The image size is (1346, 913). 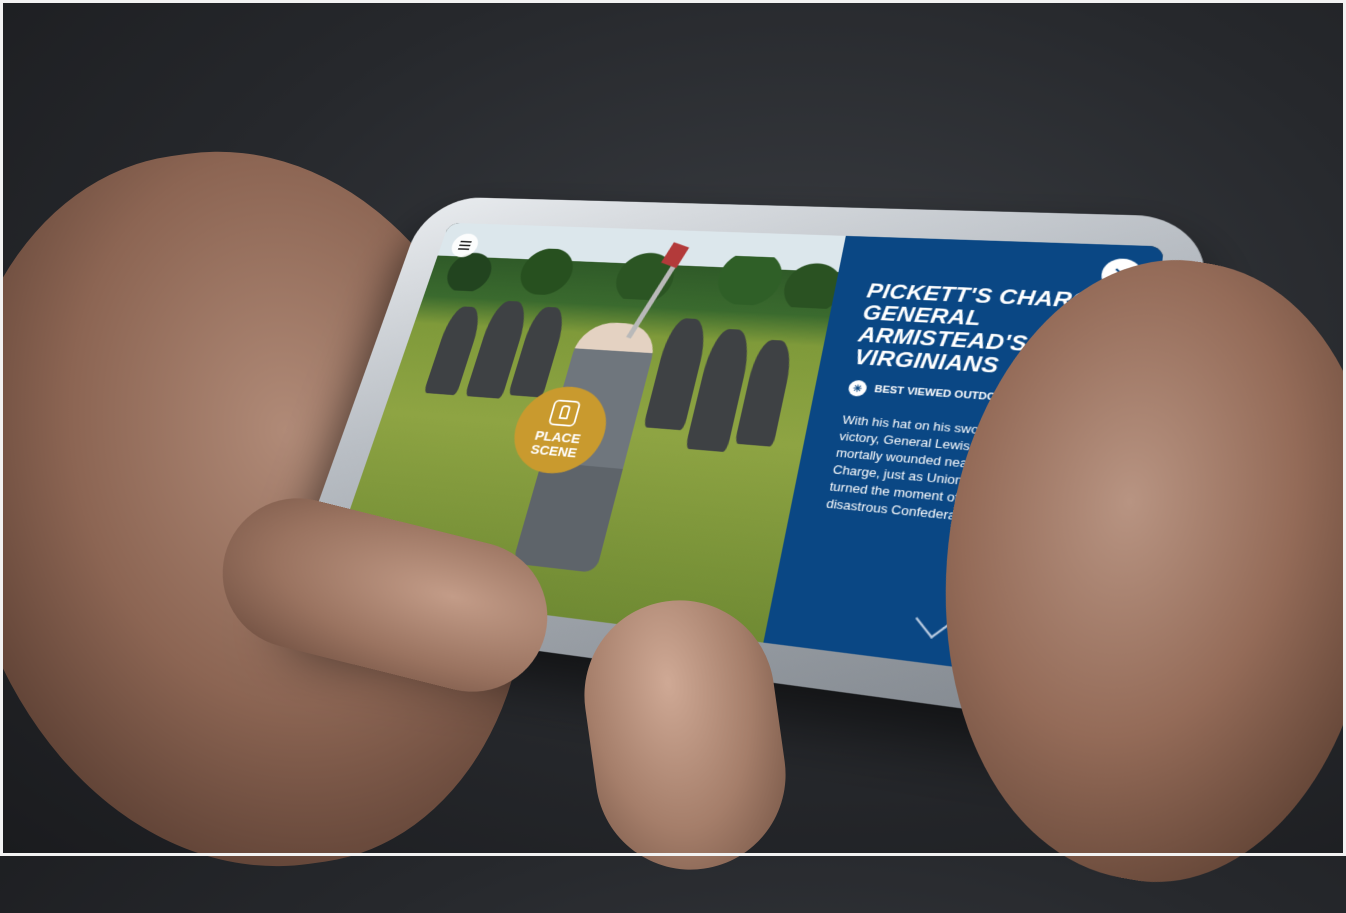 I want to click on place-scene-label-line2: SCENE, so click(x=553, y=452).